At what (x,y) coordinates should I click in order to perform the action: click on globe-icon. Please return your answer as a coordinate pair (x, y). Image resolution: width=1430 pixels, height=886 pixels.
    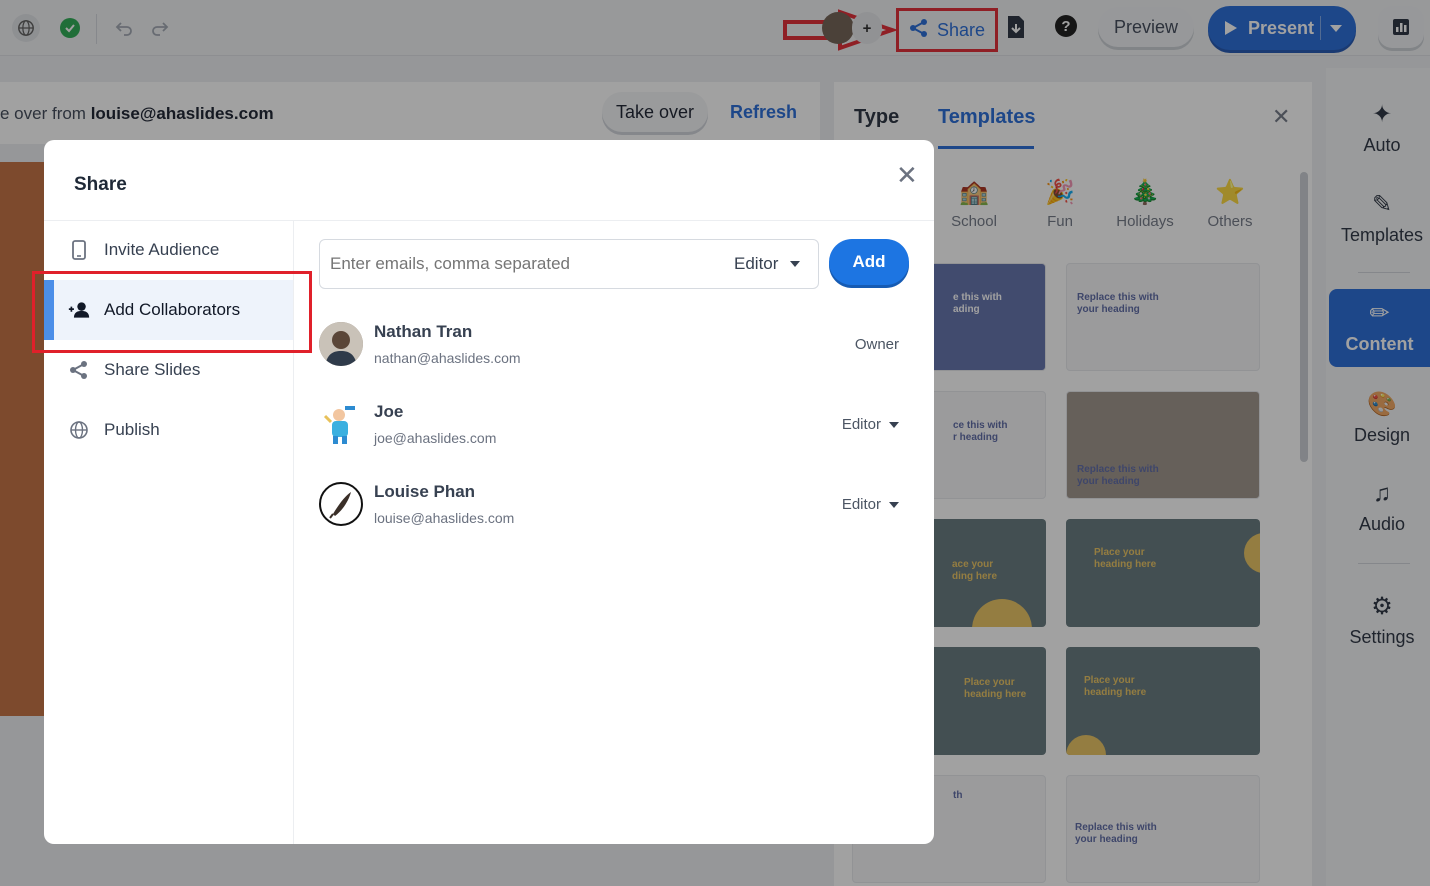
    Looking at the image, I should click on (79, 430).